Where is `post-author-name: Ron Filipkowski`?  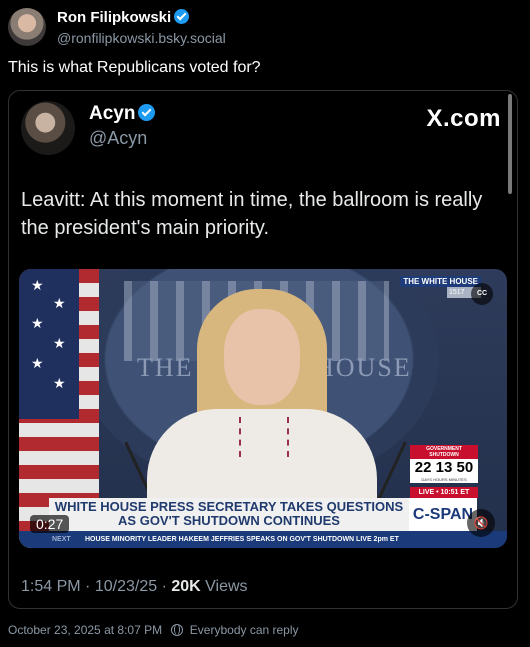
post-author-name: Ron Filipkowski is located at coordinates (114, 17).